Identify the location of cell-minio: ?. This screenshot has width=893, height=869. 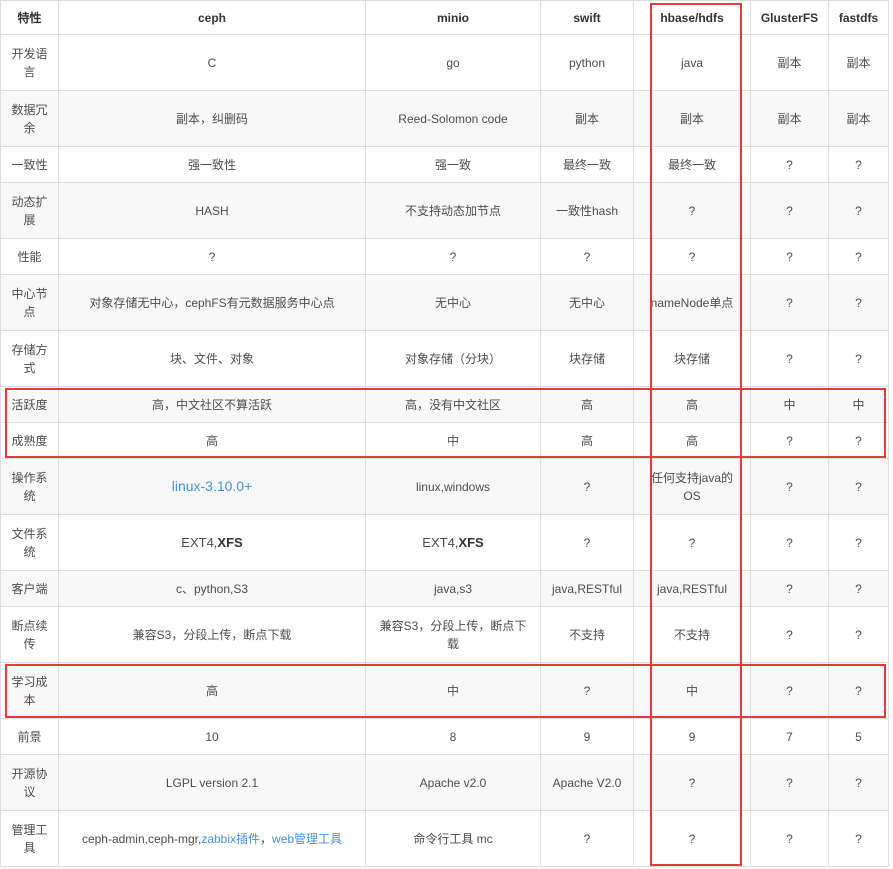
(453, 256).